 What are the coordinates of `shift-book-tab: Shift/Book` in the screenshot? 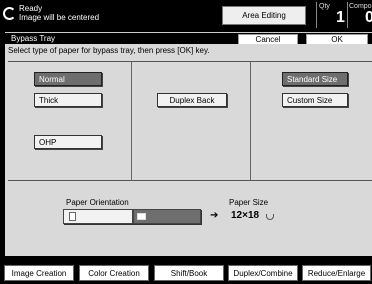 It's located at (189, 273).